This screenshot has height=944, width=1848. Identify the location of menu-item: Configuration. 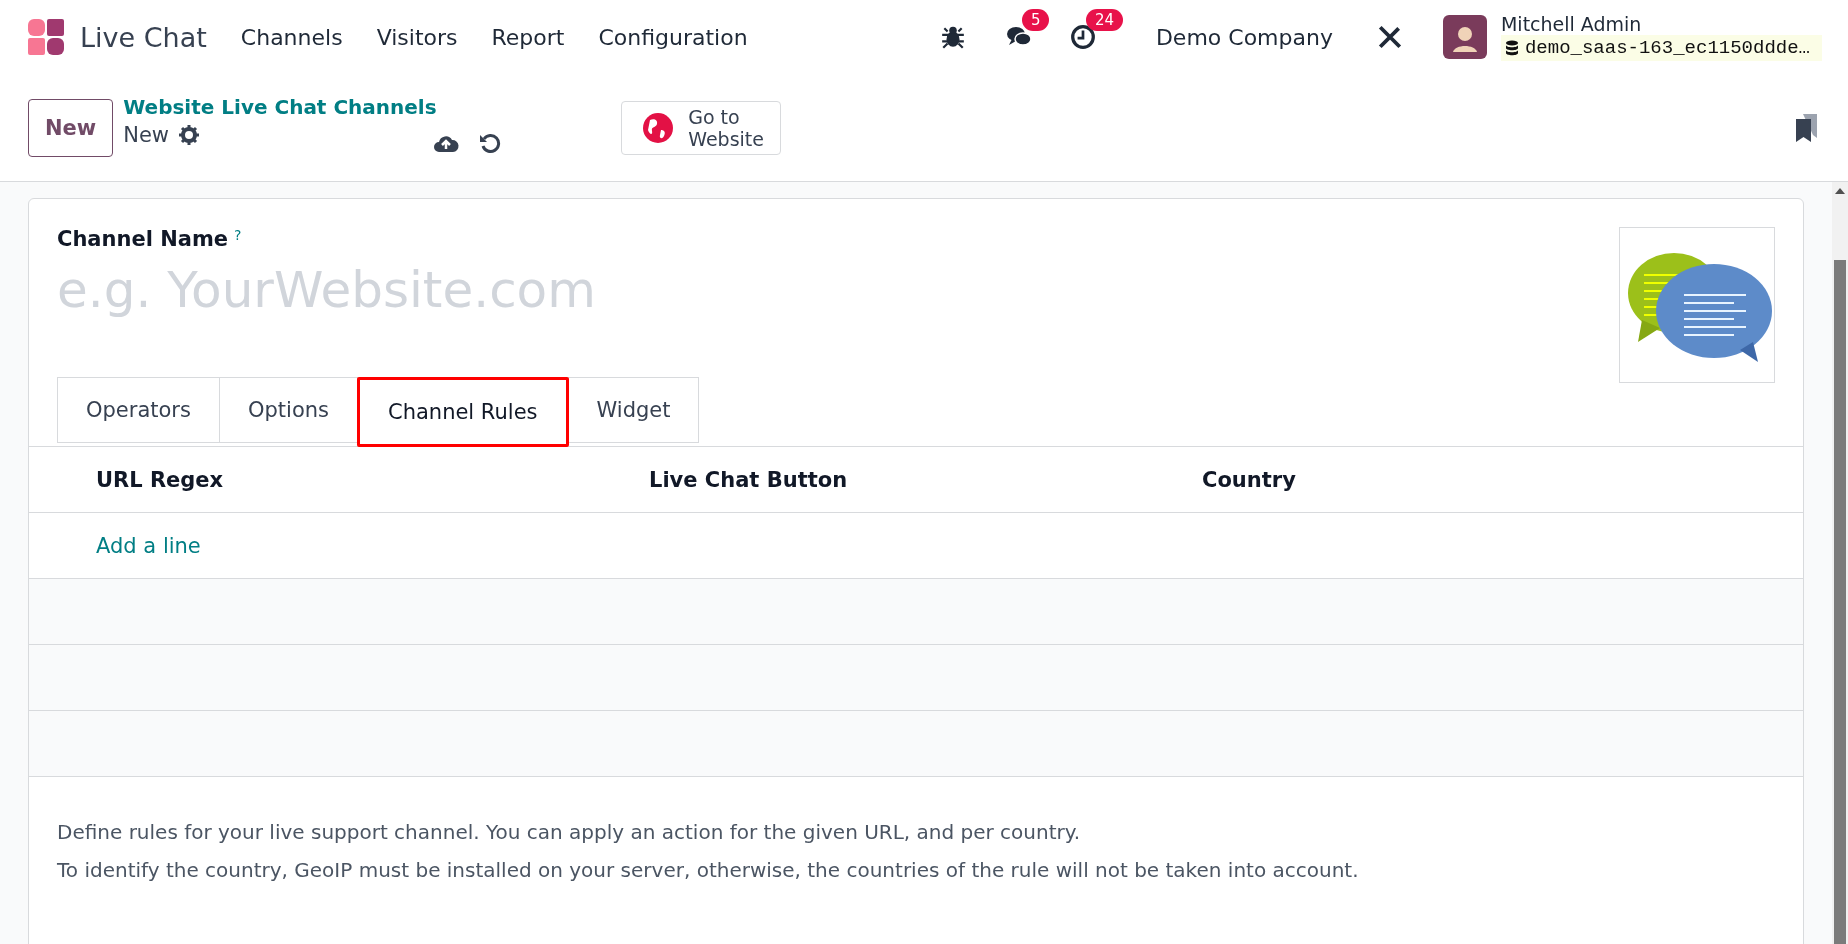
(673, 37).